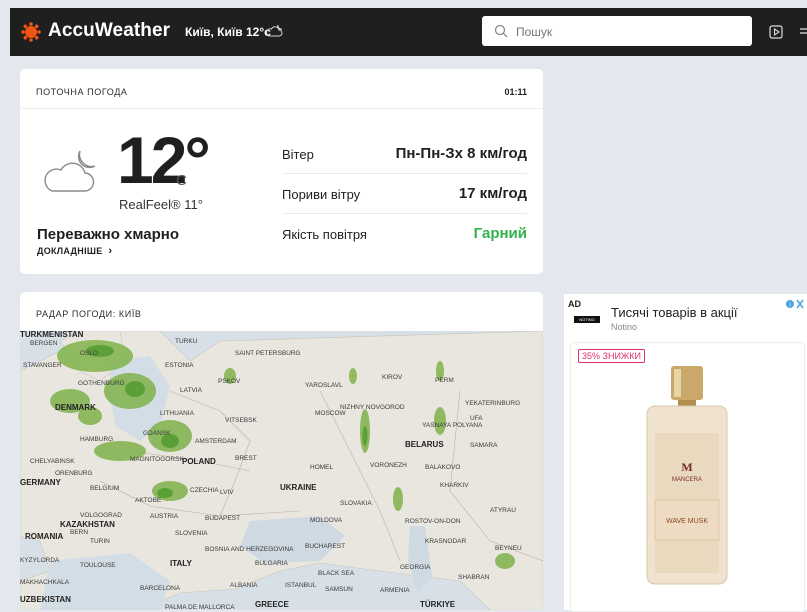 Image resolution: width=807 pixels, height=612 pixels. I want to click on map-label: KIROV, so click(392, 377).